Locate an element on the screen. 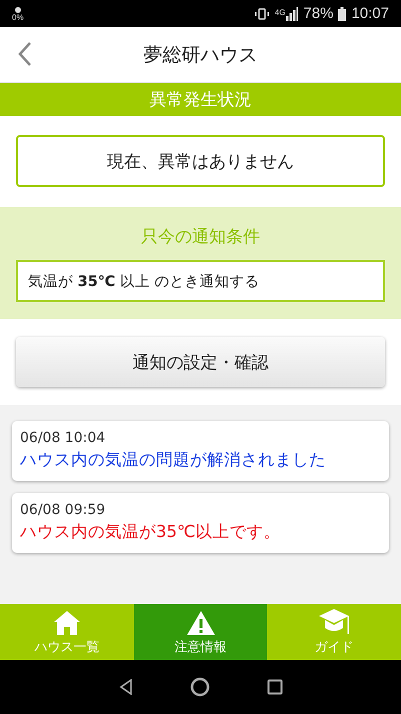 The width and height of the screenshot is (401, 714). signal-icon is located at coordinates (292, 13).